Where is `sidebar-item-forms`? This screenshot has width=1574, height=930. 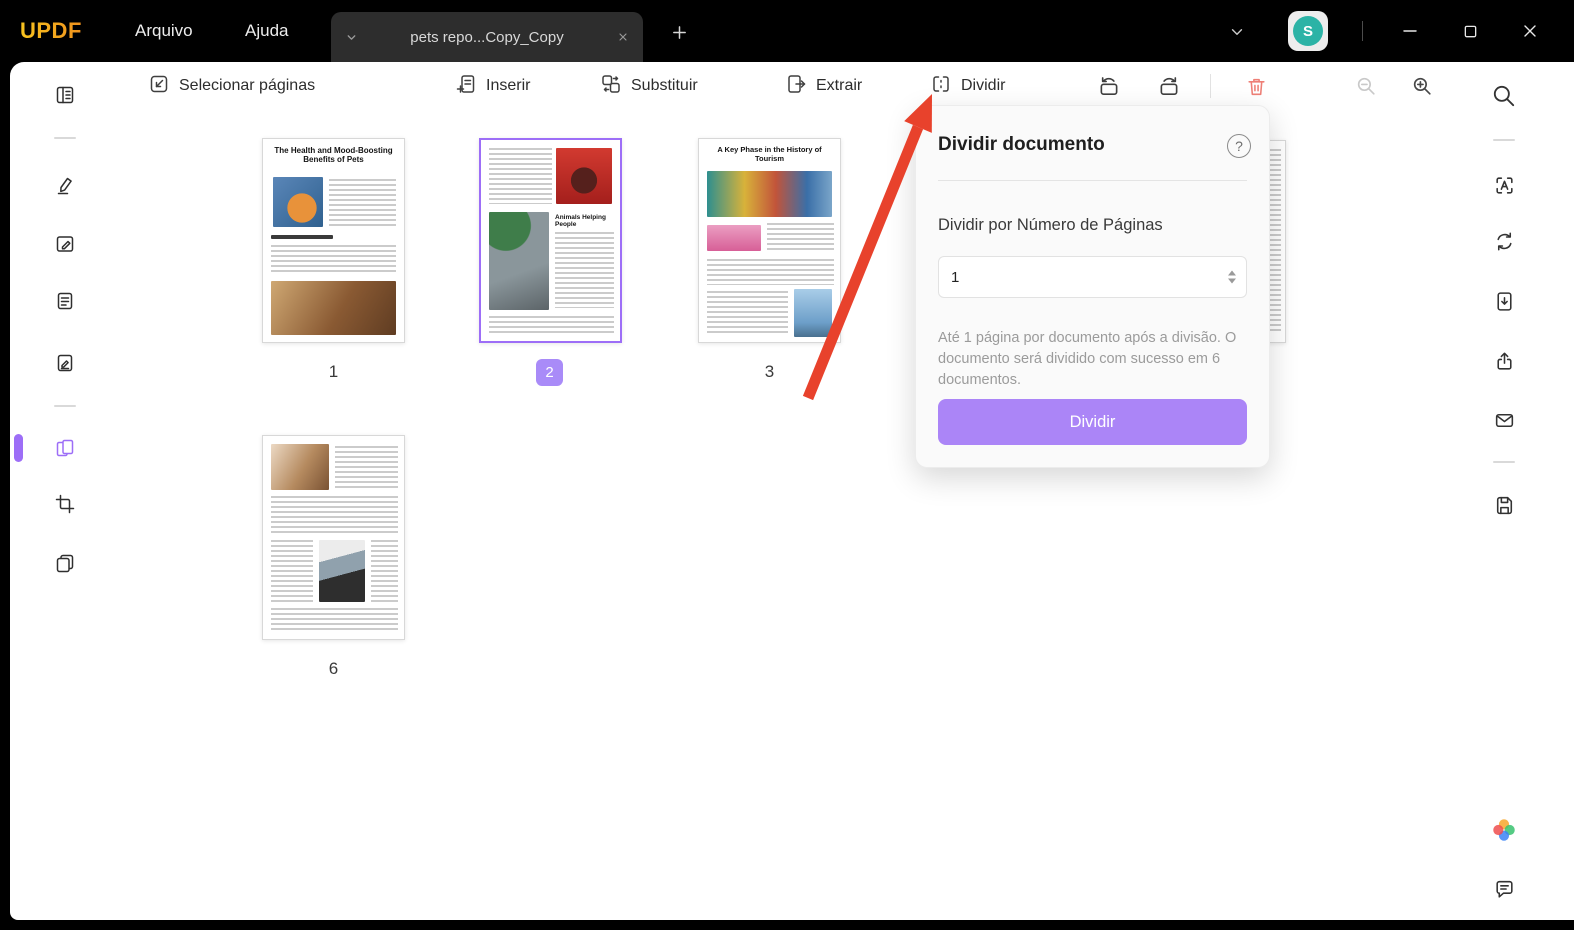 sidebar-item-forms is located at coordinates (65, 301).